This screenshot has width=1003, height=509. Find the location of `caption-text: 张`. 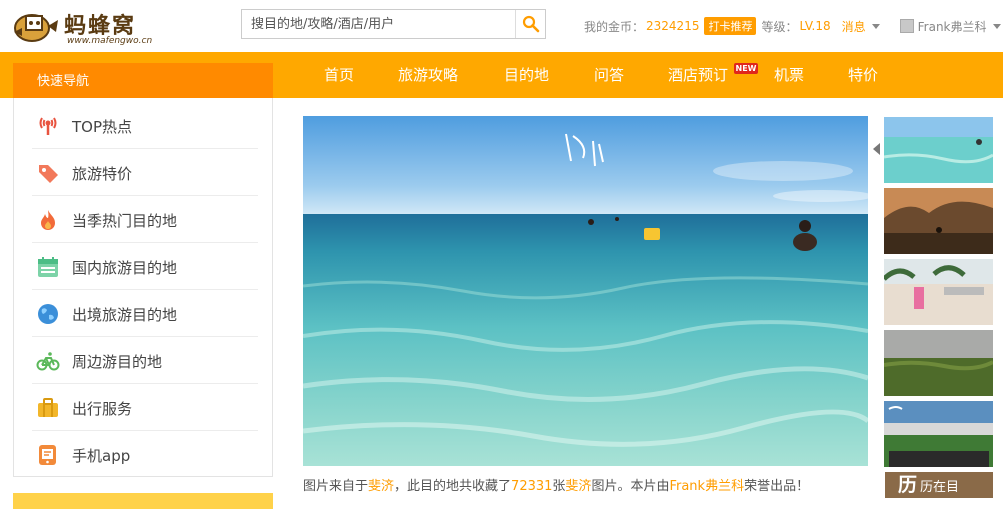

caption-text: 张 is located at coordinates (559, 486).